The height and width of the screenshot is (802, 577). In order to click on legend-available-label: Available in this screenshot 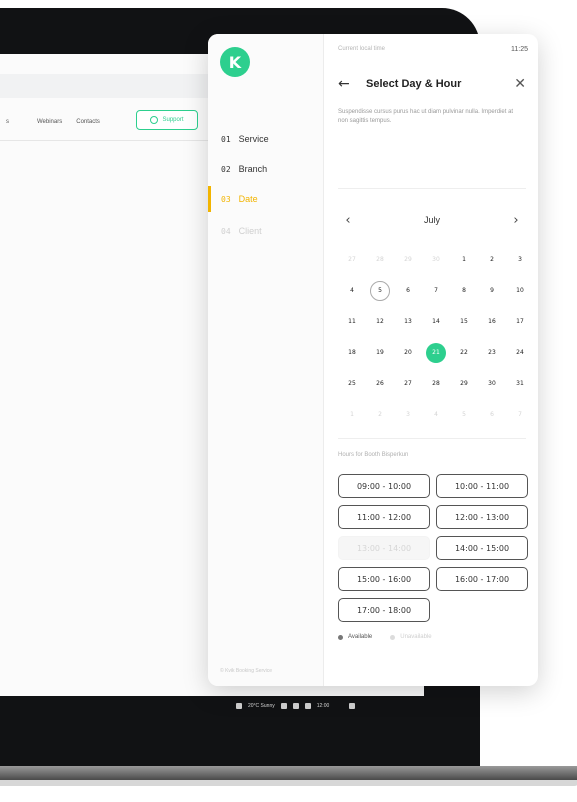, I will do `click(360, 637)`.